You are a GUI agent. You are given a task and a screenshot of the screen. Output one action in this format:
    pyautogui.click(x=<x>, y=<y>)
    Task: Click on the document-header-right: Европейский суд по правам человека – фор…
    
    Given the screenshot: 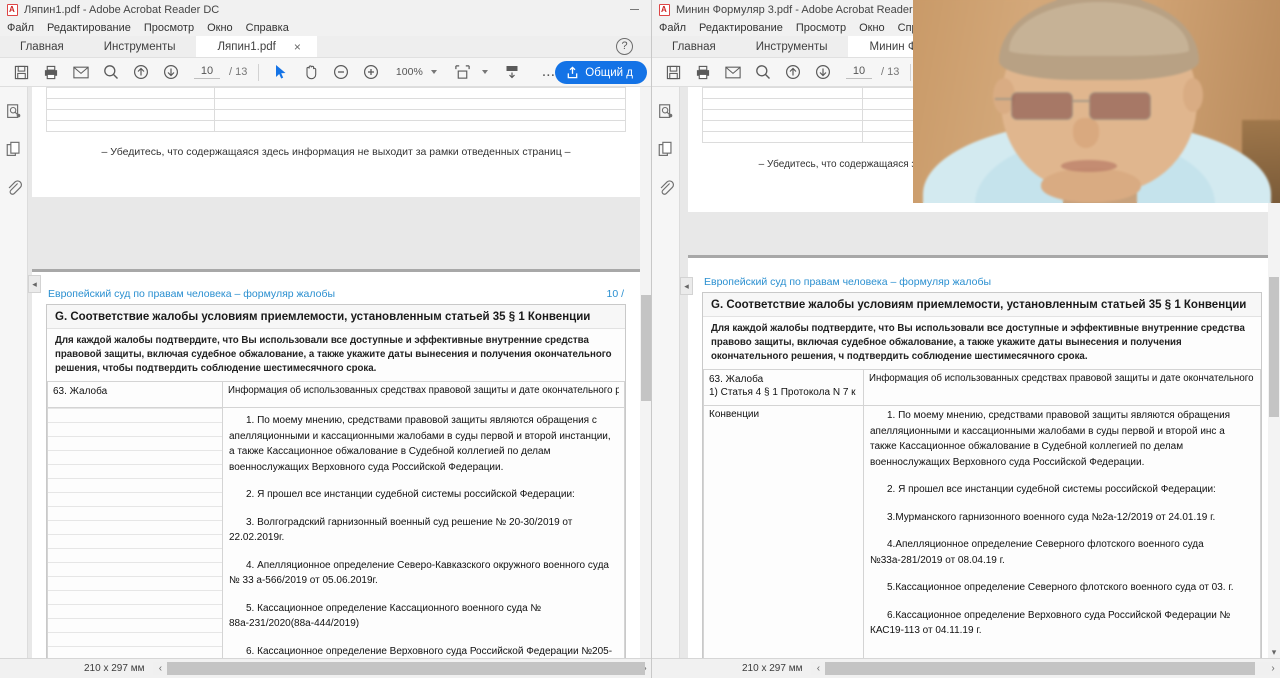 What is the action you would take?
    pyautogui.click(x=982, y=284)
    